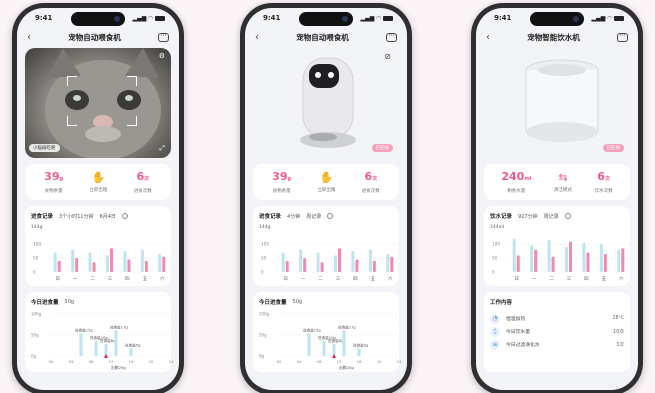 The width and height of the screenshot is (655, 393). I want to click on intake-chart-card: 进食记录 4分钟 周记录 144g 100 50 0 日 一 二 三 四 五 六, so click(326, 246).